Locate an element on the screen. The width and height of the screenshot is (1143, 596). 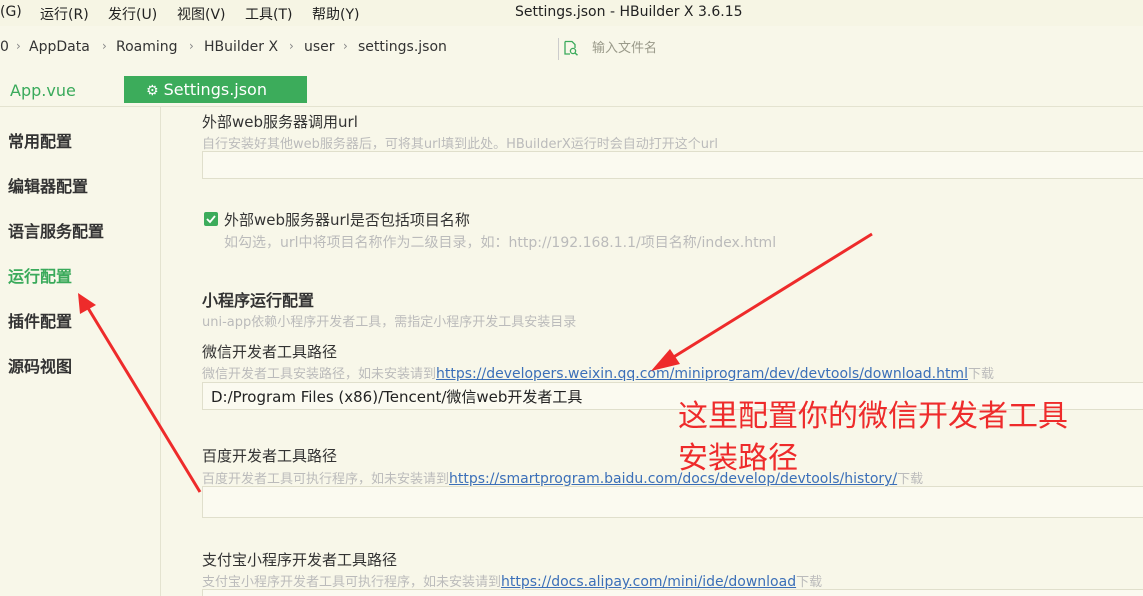
settings-sidebar: 常用配置 编辑器配置 语言服务配置 运行配置 插件配置 源码视图 is located at coordinates (80, 351).